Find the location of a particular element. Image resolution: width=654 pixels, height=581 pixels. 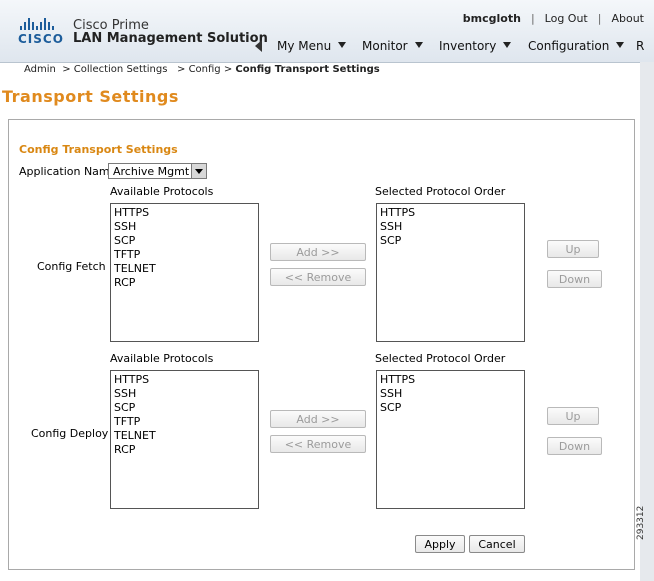

breadcrumb-config: Config is located at coordinates (205, 69).